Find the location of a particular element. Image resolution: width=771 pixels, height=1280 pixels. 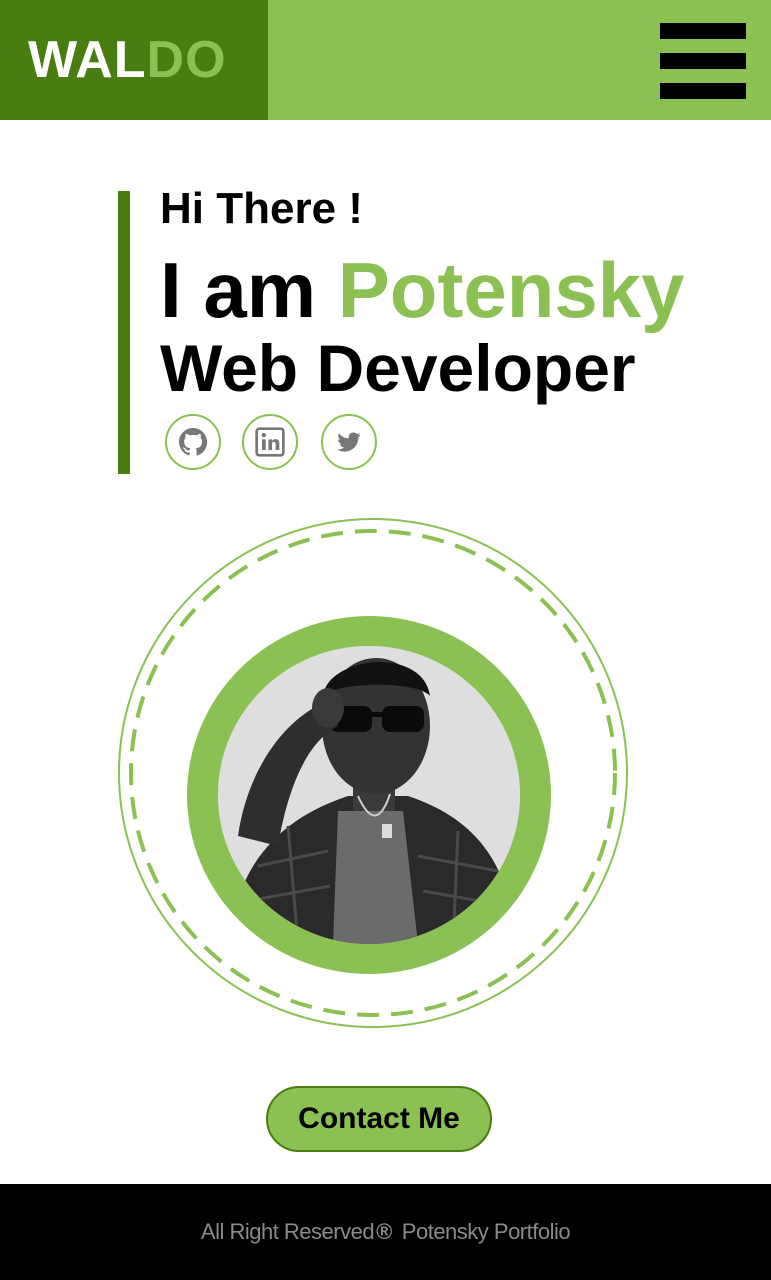

registered-symbol: ® is located at coordinates (384, 1231).